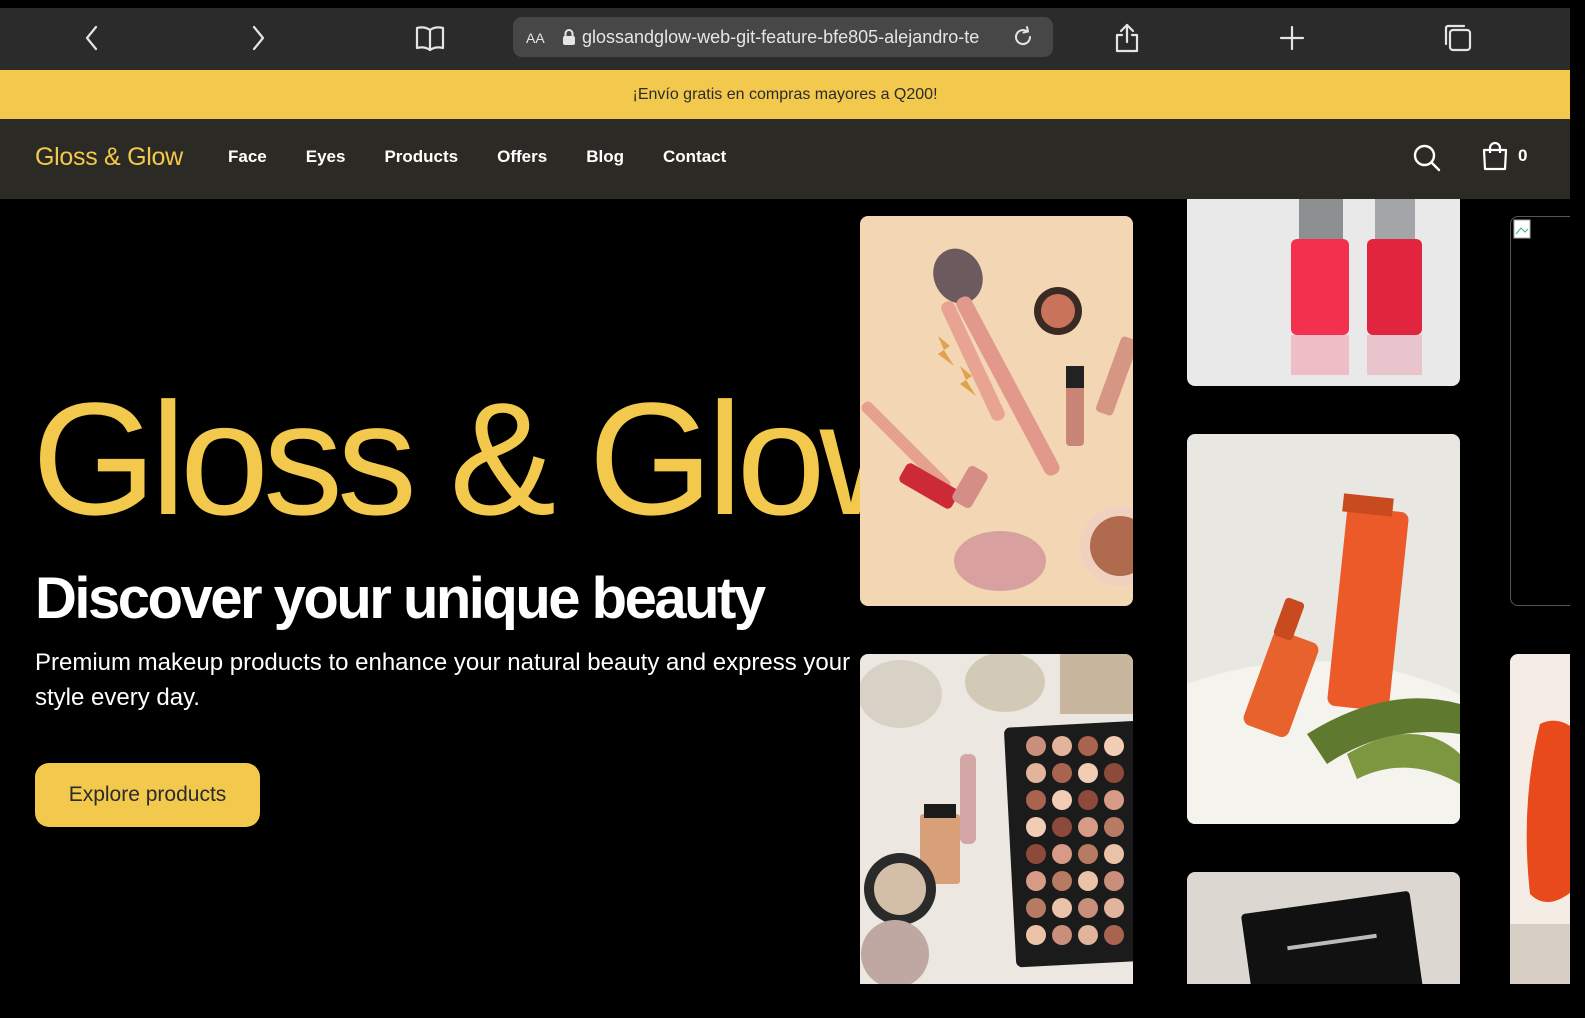  I want to click on nav-link-contact: Contact, so click(694, 157).